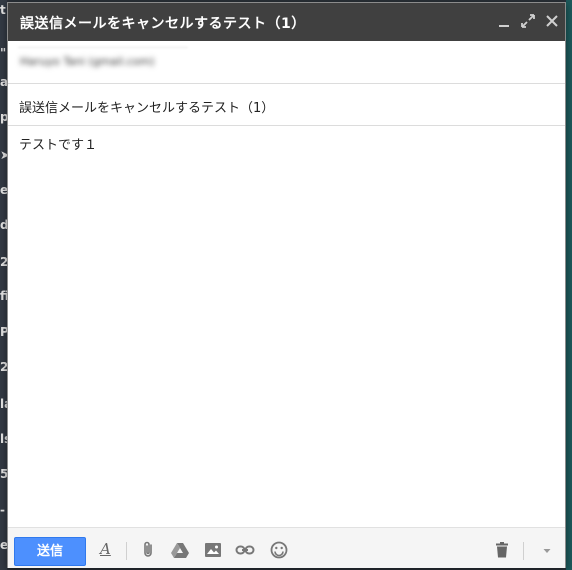 Image resolution: width=572 pixels, height=570 pixels. What do you see at coordinates (3, 53) in the screenshot?
I see `bg-char: "` at bounding box center [3, 53].